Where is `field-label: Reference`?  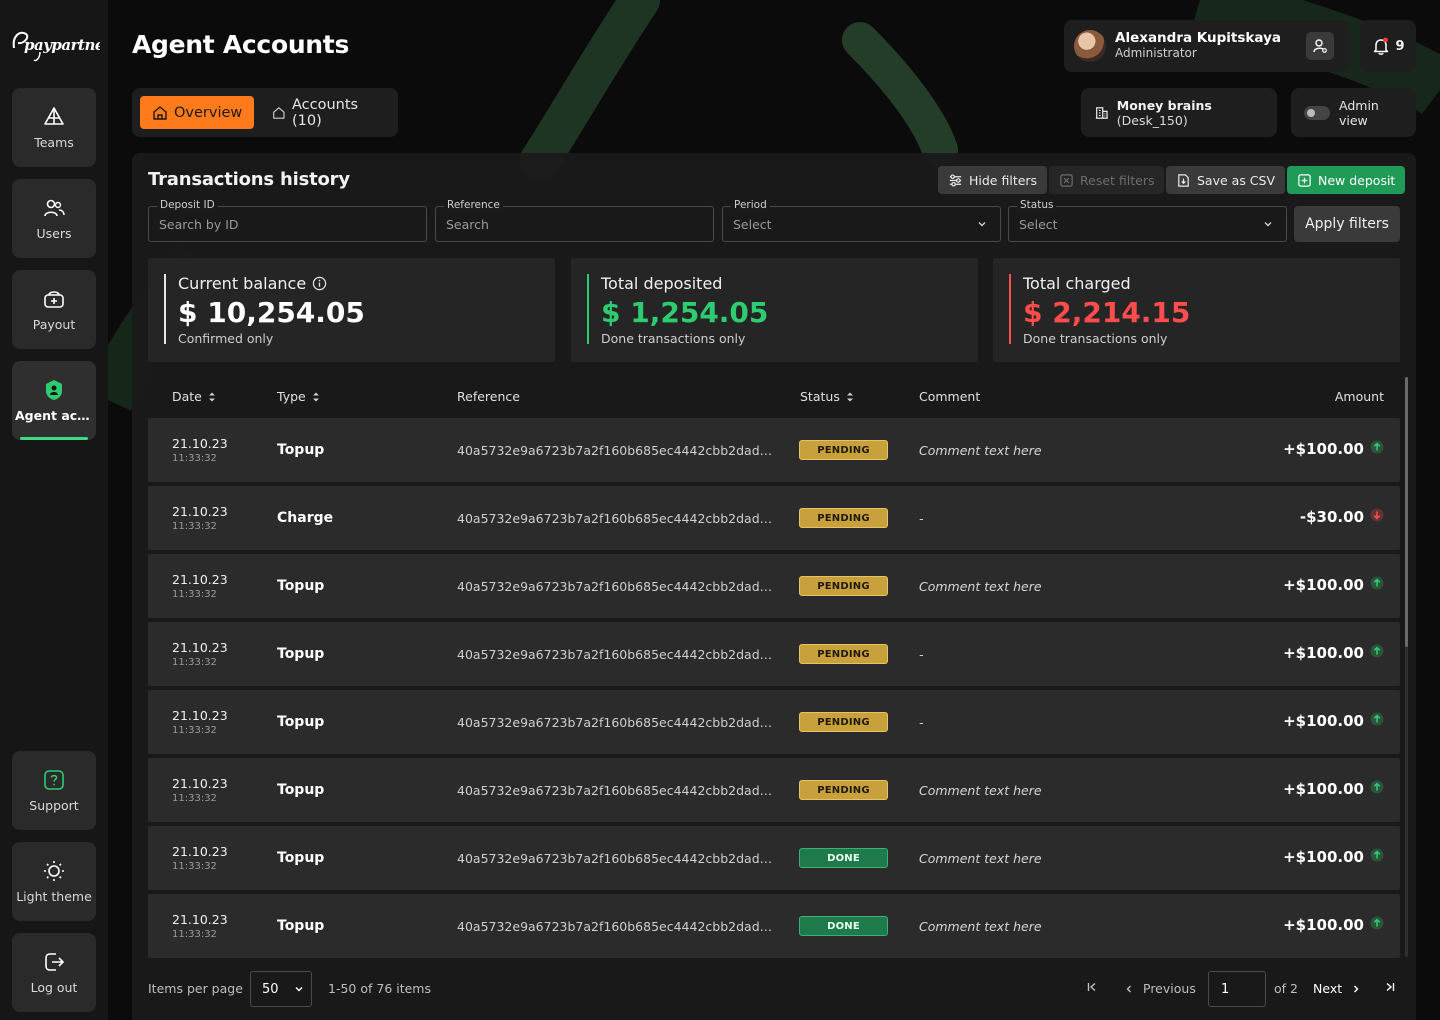
field-label: Reference is located at coordinates (473, 205).